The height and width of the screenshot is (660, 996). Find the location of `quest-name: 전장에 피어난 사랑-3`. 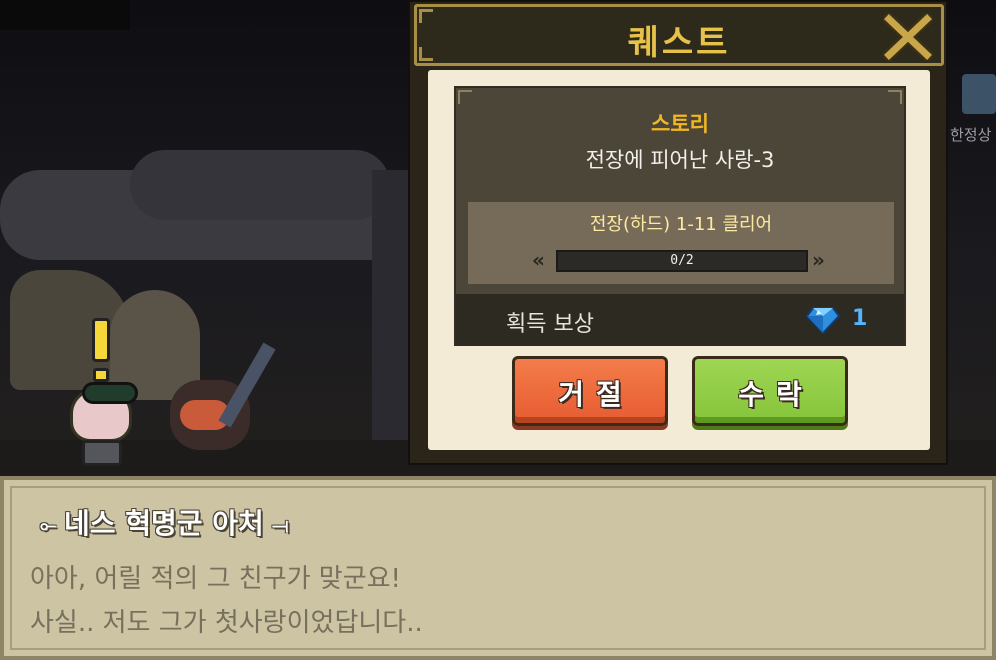

quest-name: 전장에 피어난 사랑-3 is located at coordinates (680, 160).